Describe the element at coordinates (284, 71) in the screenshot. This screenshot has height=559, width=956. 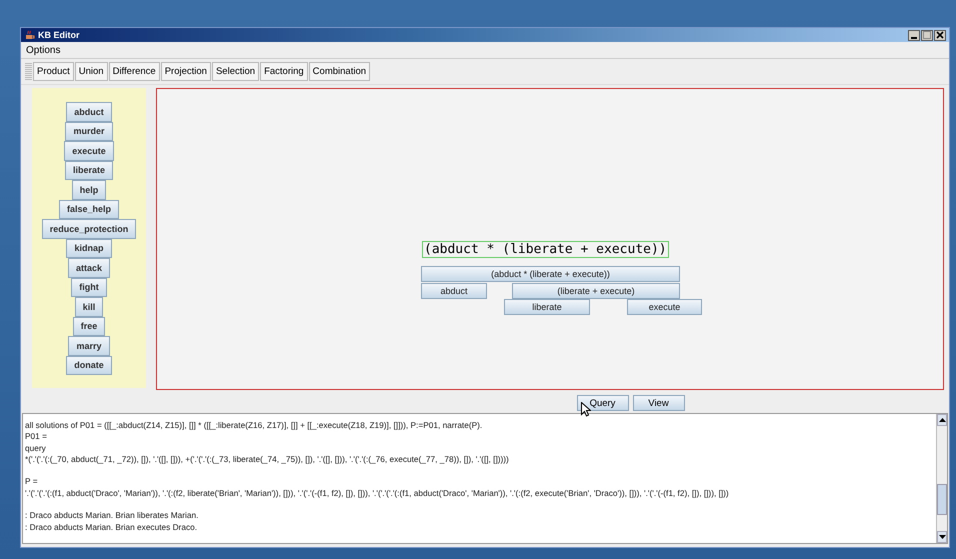
I see `toolbar-button: Factoring` at that location.